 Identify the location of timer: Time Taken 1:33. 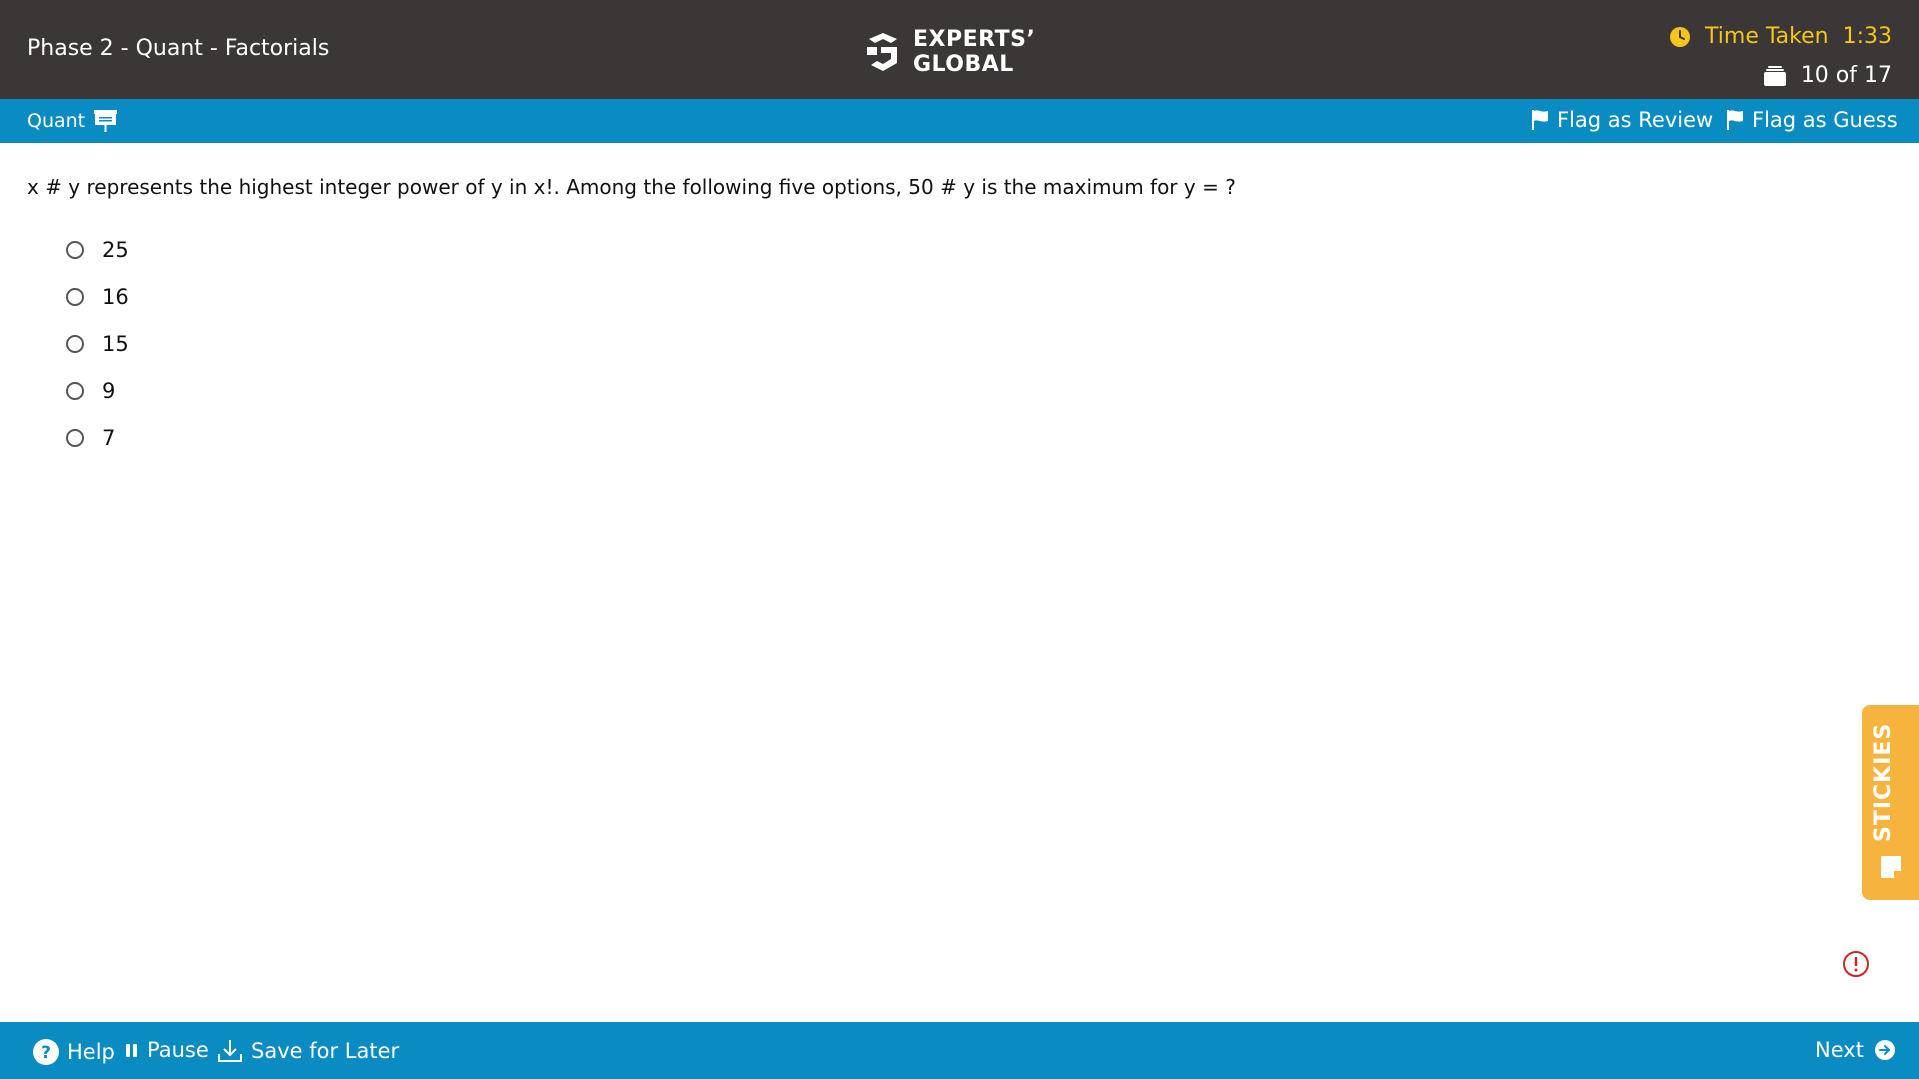
(1780, 36).